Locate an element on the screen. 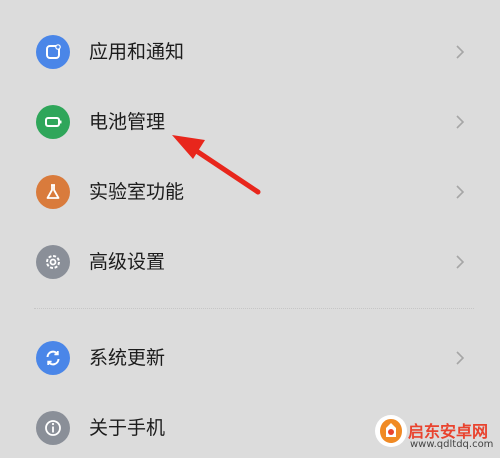 The width and height of the screenshot is (500, 458). watermark: 启东安卓网 www.qdltdq.com is located at coordinates (433, 432).